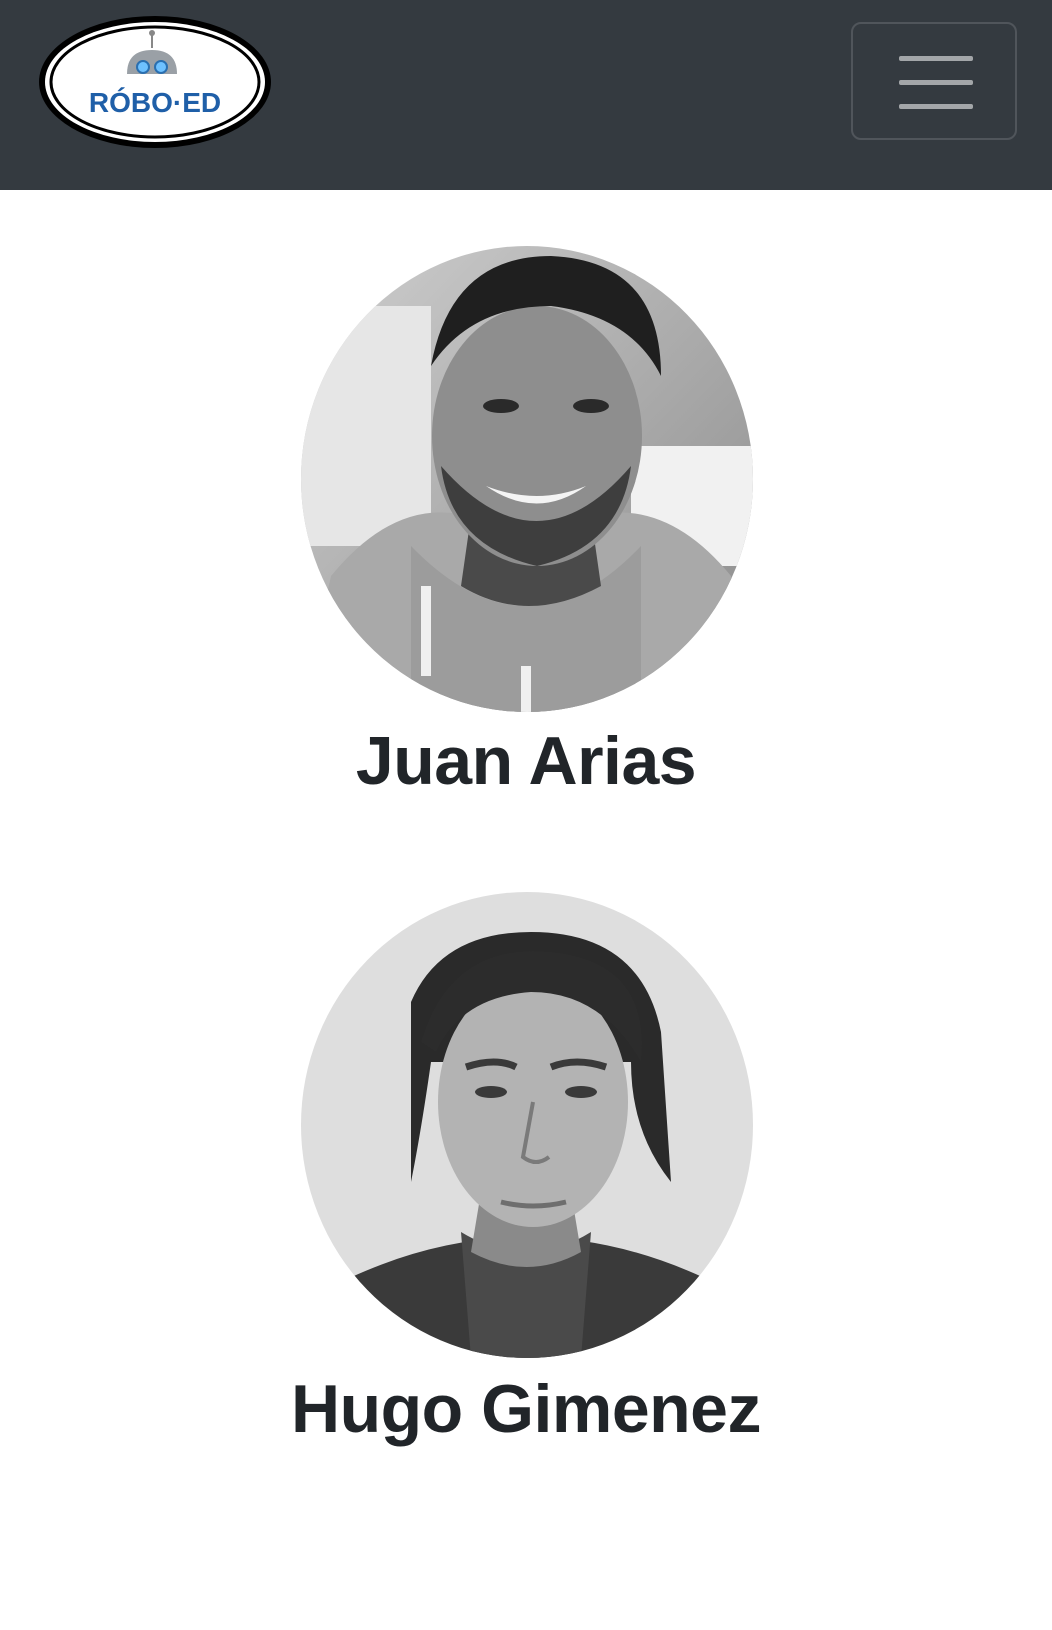 The width and height of the screenshot is (1052, 1630). I want to click on member-name: Hugo Gimenez, so click(526, 1409).